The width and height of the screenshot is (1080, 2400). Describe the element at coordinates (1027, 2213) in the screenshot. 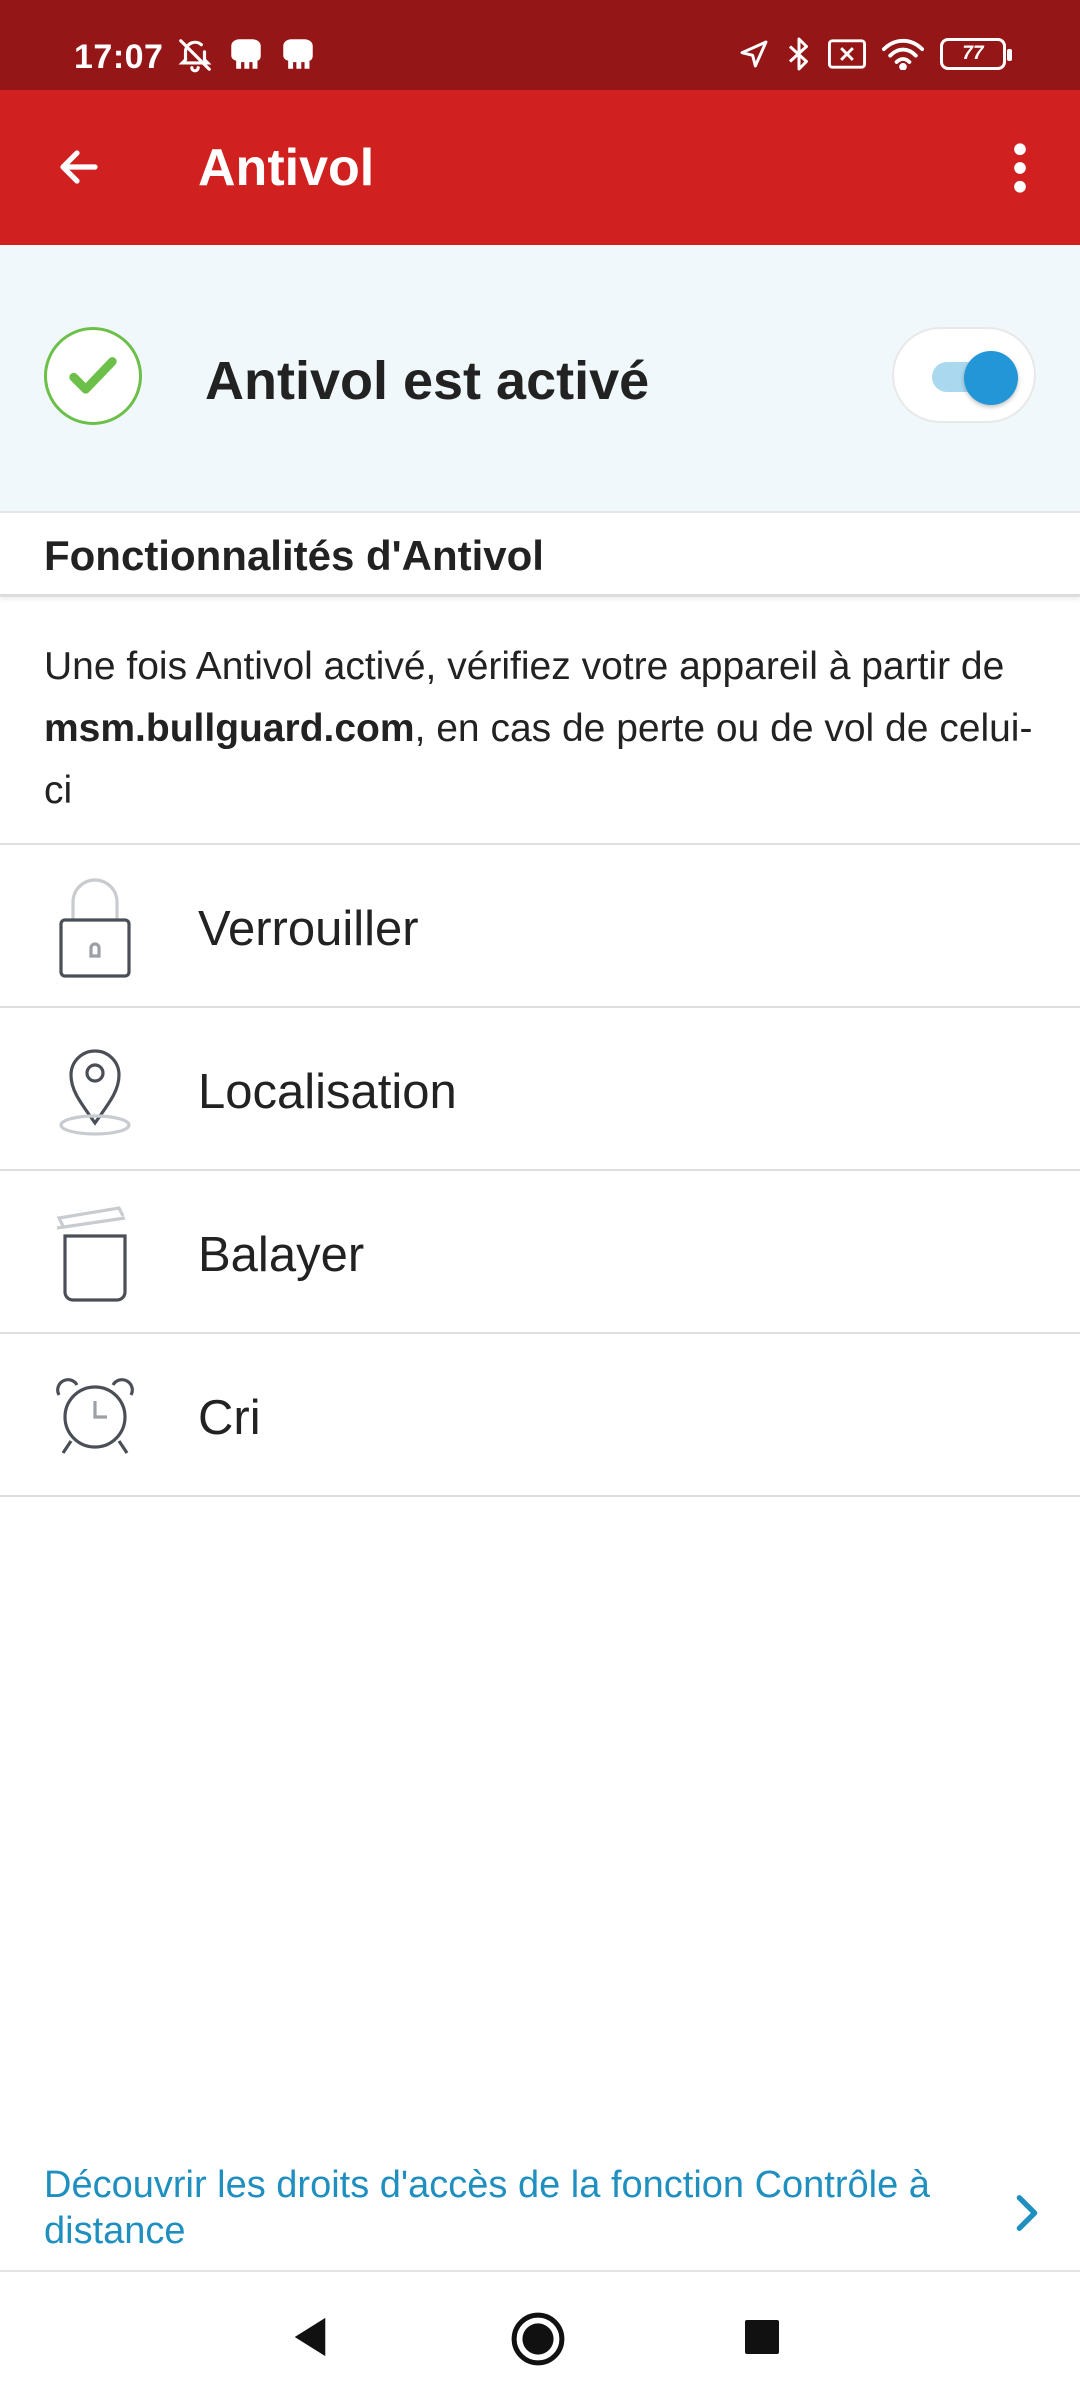

I see `chevron-right-icon` at that location.